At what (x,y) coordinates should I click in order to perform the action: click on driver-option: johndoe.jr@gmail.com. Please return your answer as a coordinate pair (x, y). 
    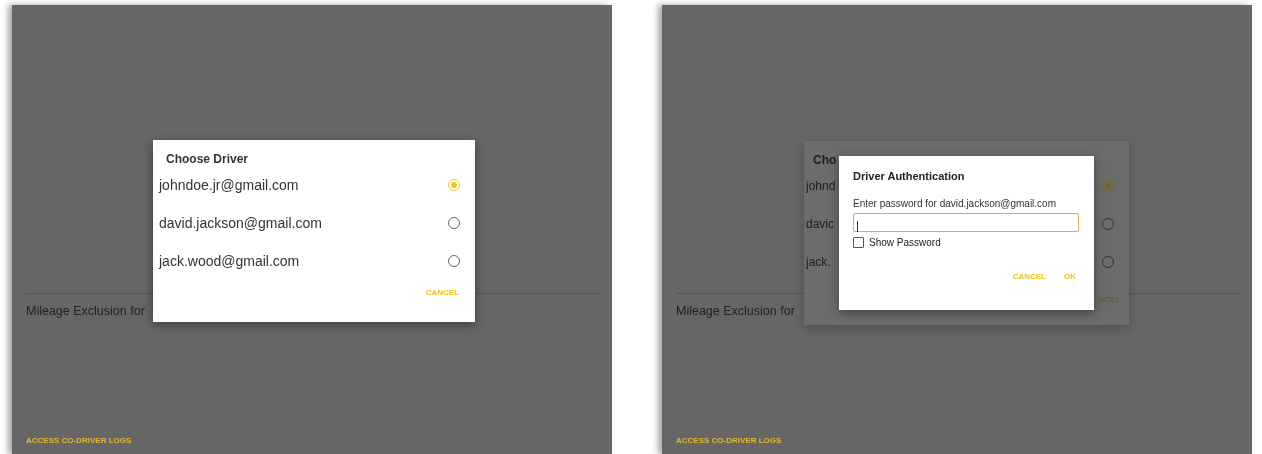
    Looking at the image, I should click on (229, 185).